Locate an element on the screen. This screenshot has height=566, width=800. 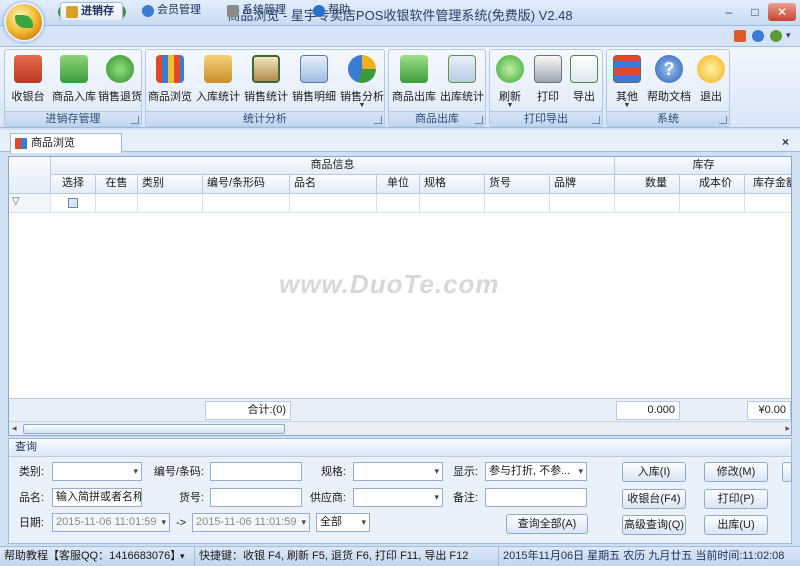
sales-analysis-button: 销售分析 ▼ is located at coordinates (362, 81).